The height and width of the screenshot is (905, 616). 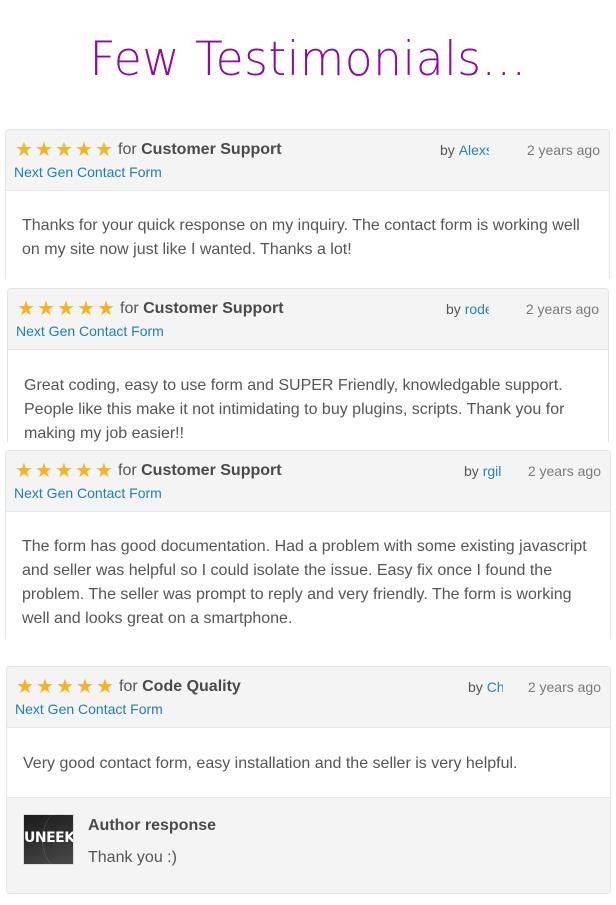 I want to click on review-author: by rode, so click(x=467, y=309).